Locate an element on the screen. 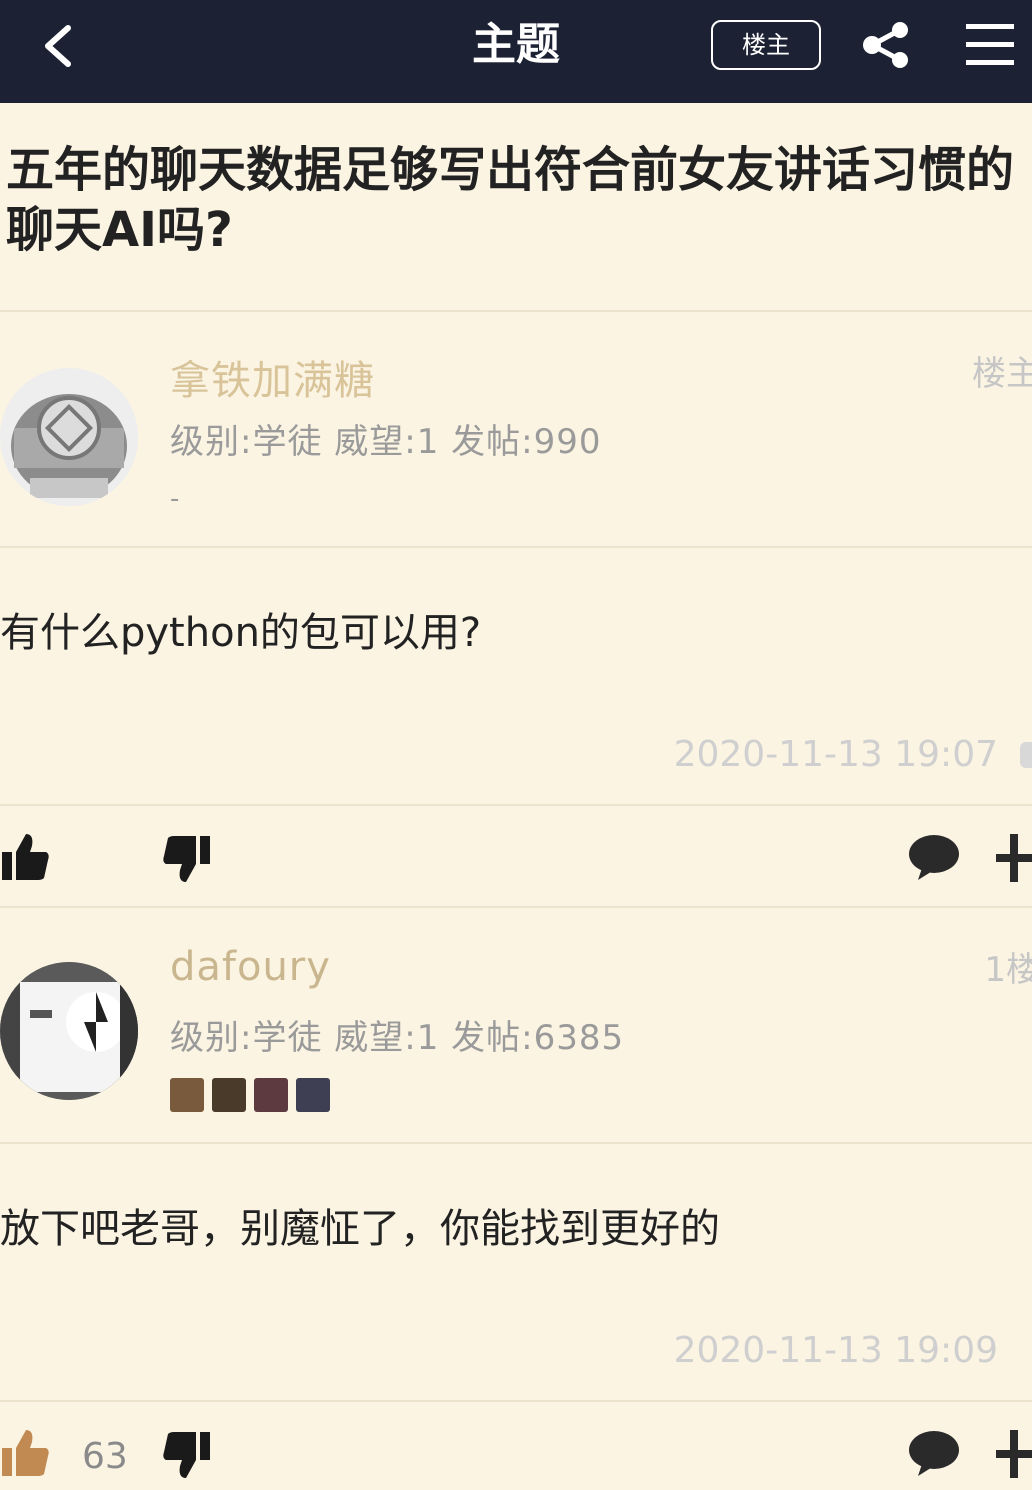 The image size is (1032, 1490). post-time: 2020-11-13 19:09 is located at coordinates (835, 1350).